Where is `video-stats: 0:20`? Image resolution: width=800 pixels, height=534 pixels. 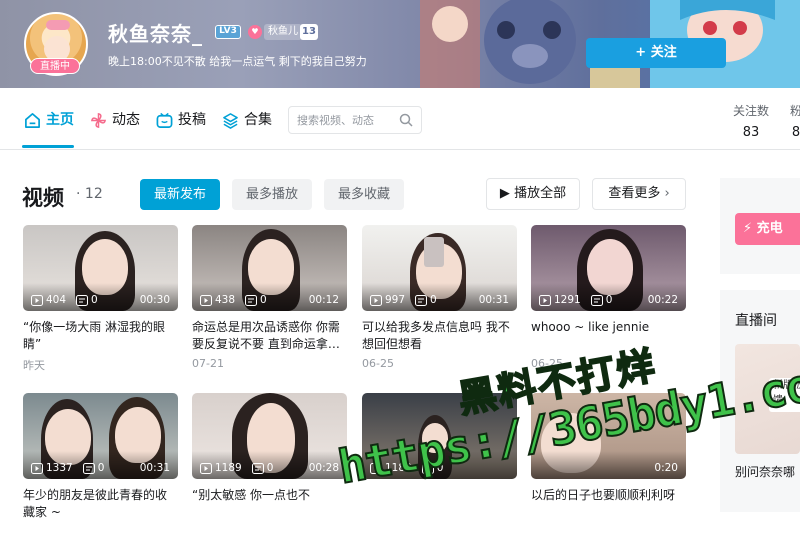 video-stats: 0:20 is located at coordinates (608, 468).